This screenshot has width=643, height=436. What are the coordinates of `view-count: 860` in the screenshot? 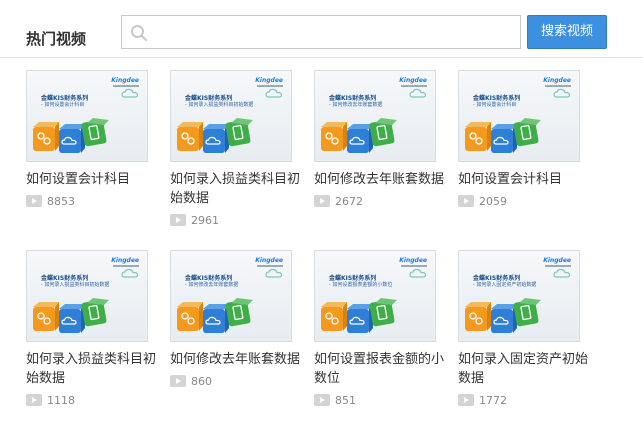 It's located at (191, 382).